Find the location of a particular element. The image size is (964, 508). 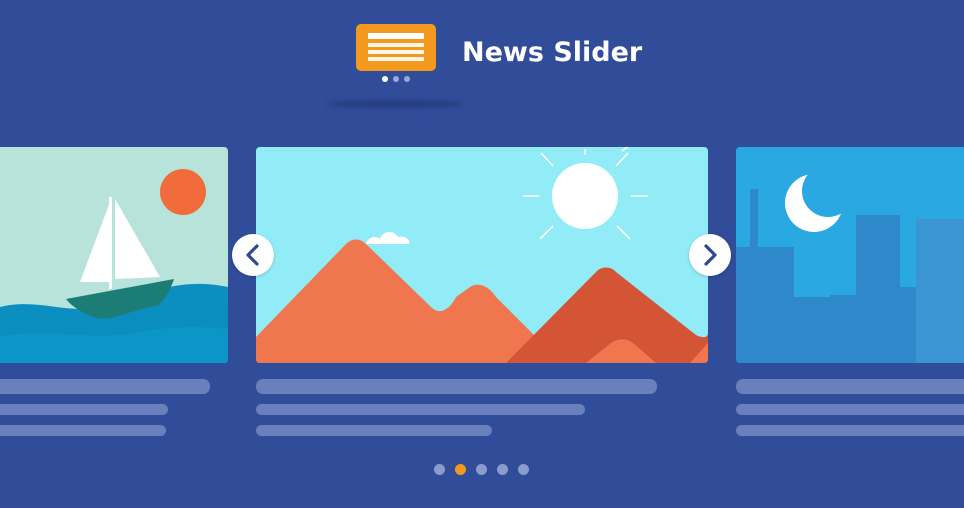

slide-image-sailboat is located at coordinates (114, 255).